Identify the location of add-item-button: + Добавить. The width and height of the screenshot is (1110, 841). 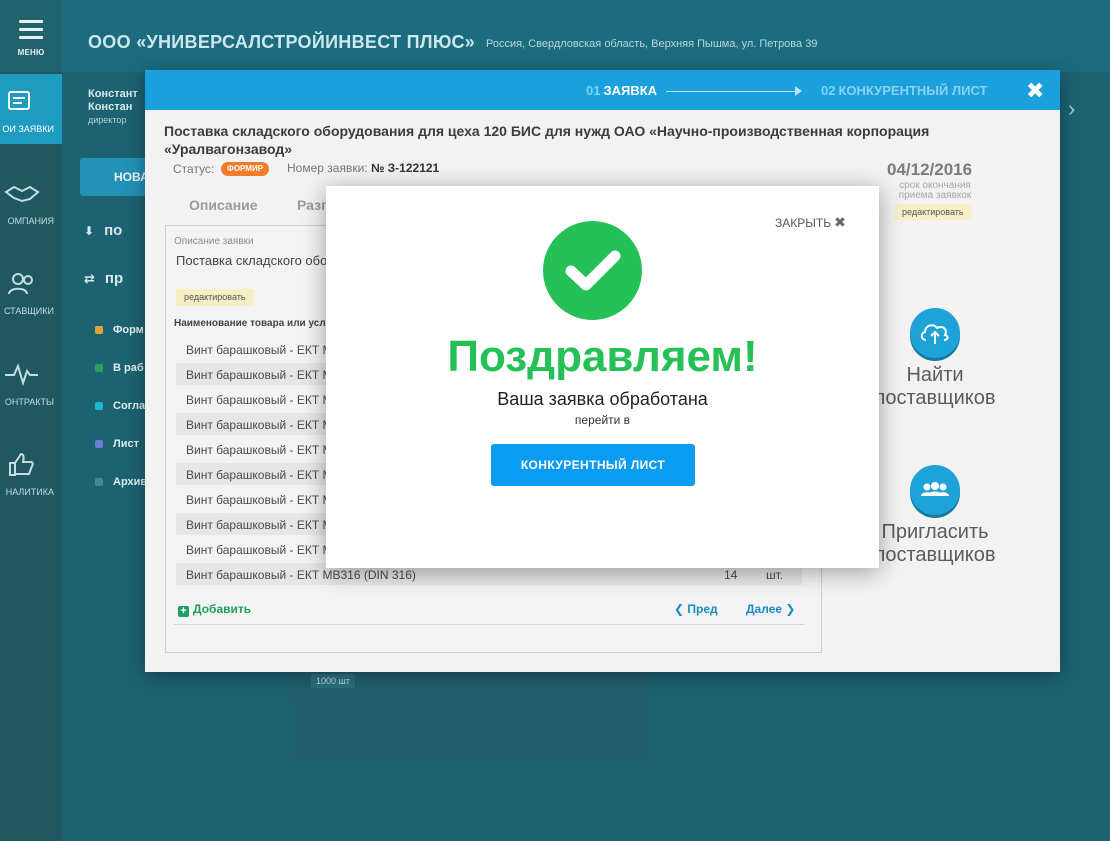
(214, 609).